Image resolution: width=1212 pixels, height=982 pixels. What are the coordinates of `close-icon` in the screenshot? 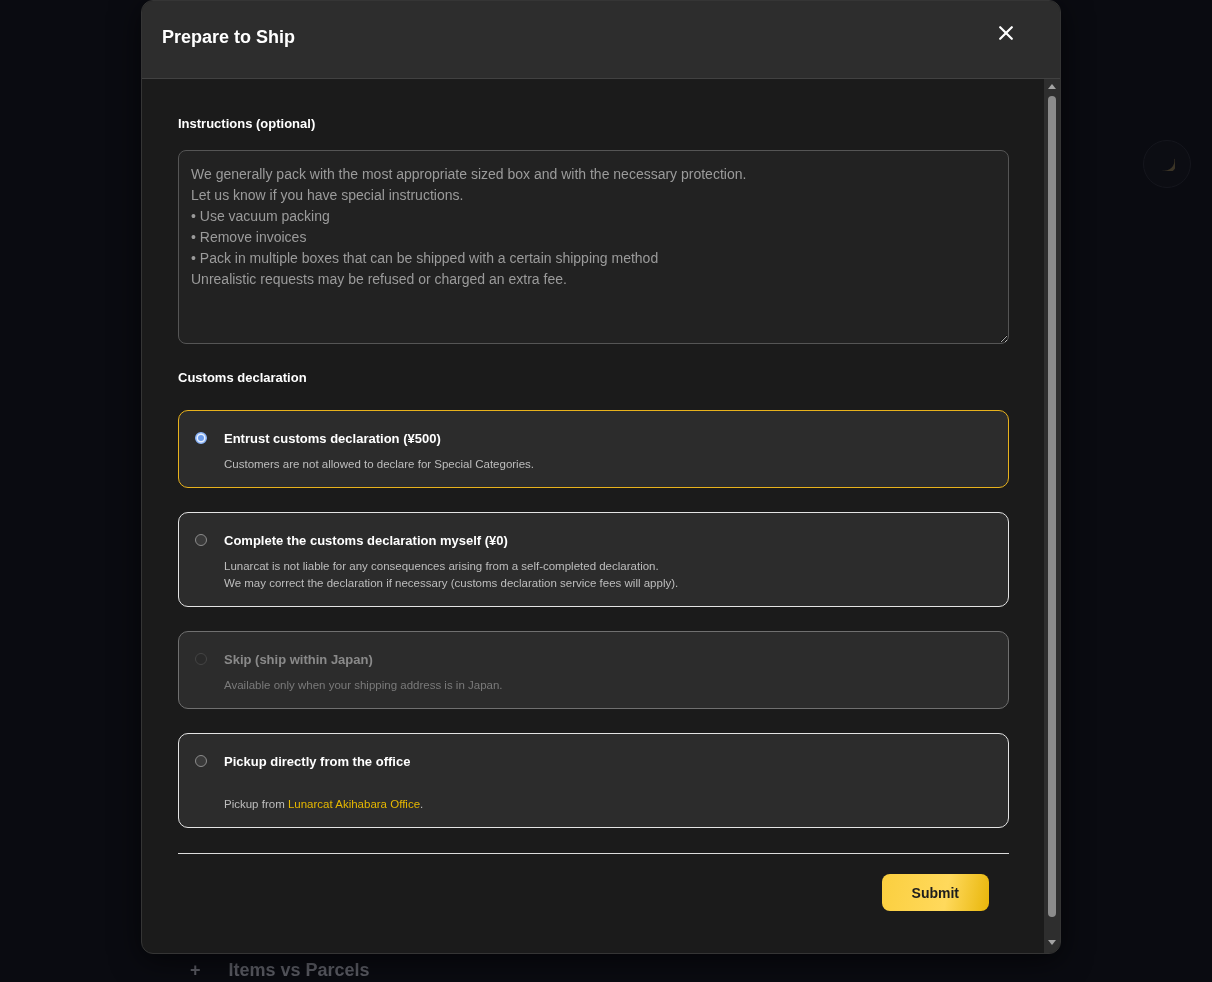 It's located at (1006, 33).